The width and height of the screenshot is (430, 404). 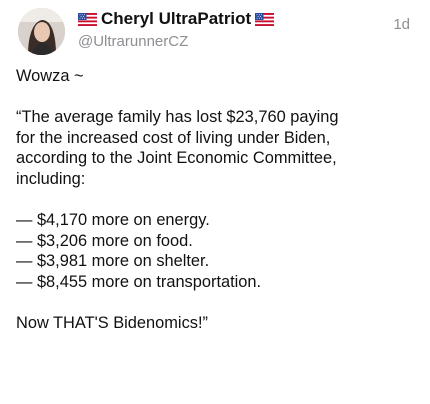 What do you see at coordinates (401, 24) in the screenshot?
I see `post-timestamp: 1d` at bounding box center [401, 24].